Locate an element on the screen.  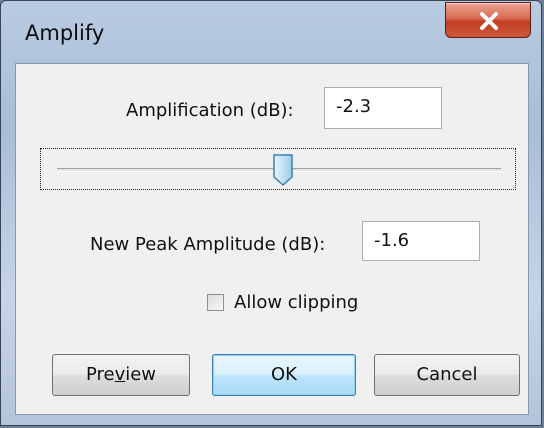
amplification-slider is located at coordinates (278, 169).